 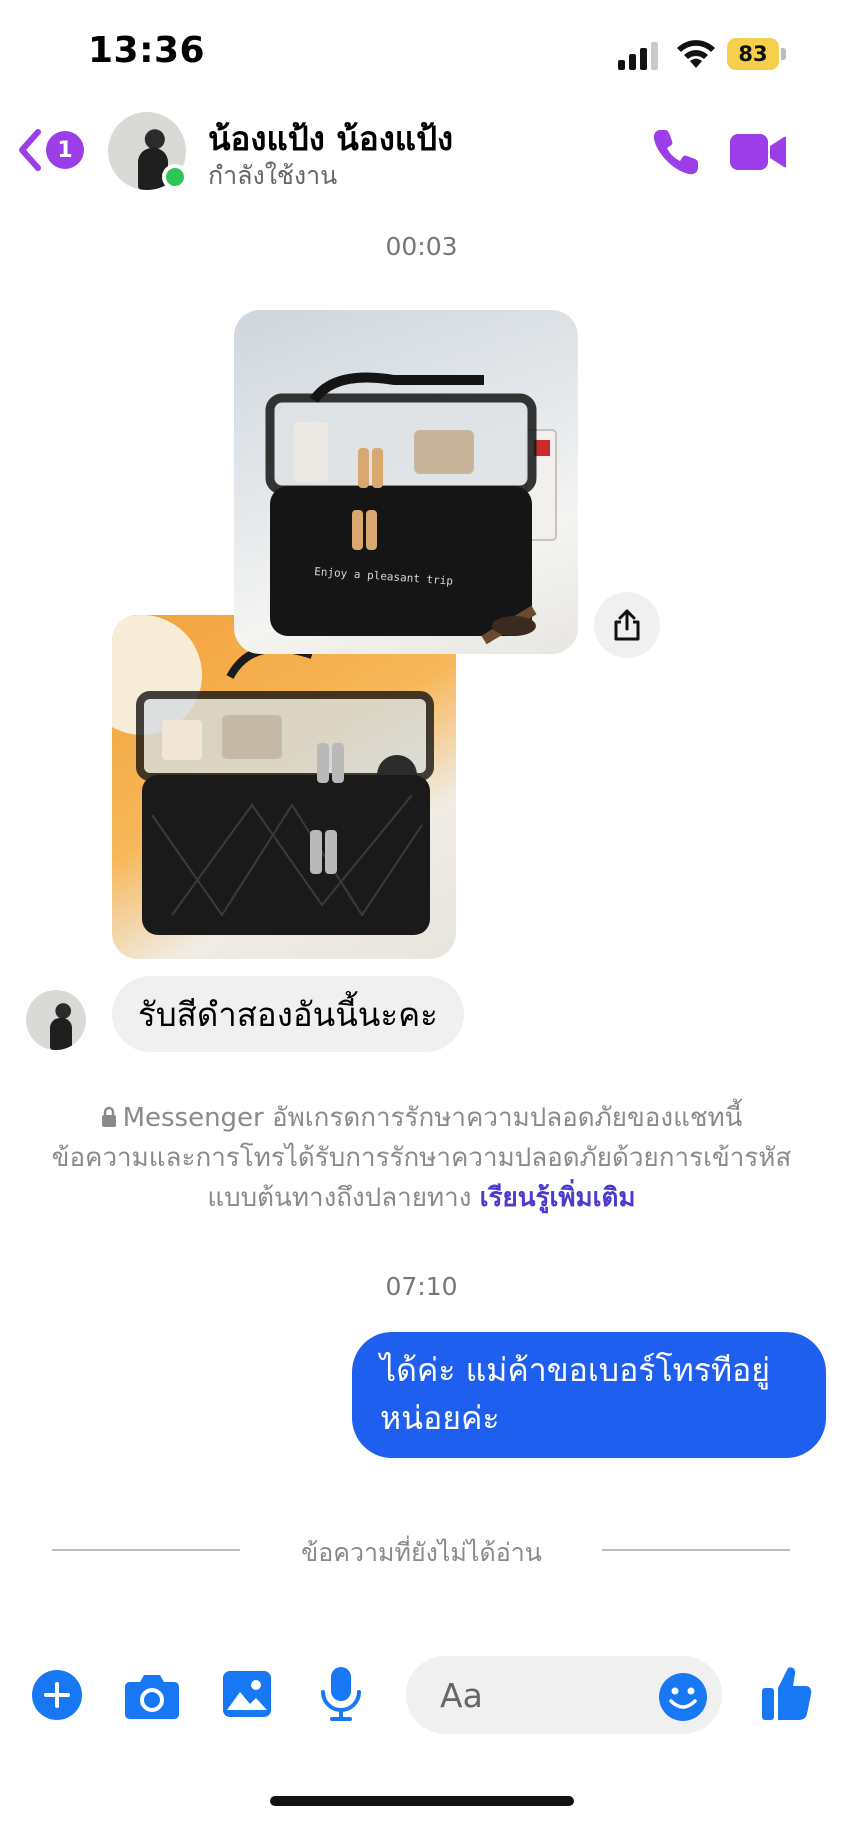 I want to click on outgoing-message-line-1: ได้ค่ะ แม่ค้าขอเบอร์โทรทีอยู่, so click(x=575, y=1370).